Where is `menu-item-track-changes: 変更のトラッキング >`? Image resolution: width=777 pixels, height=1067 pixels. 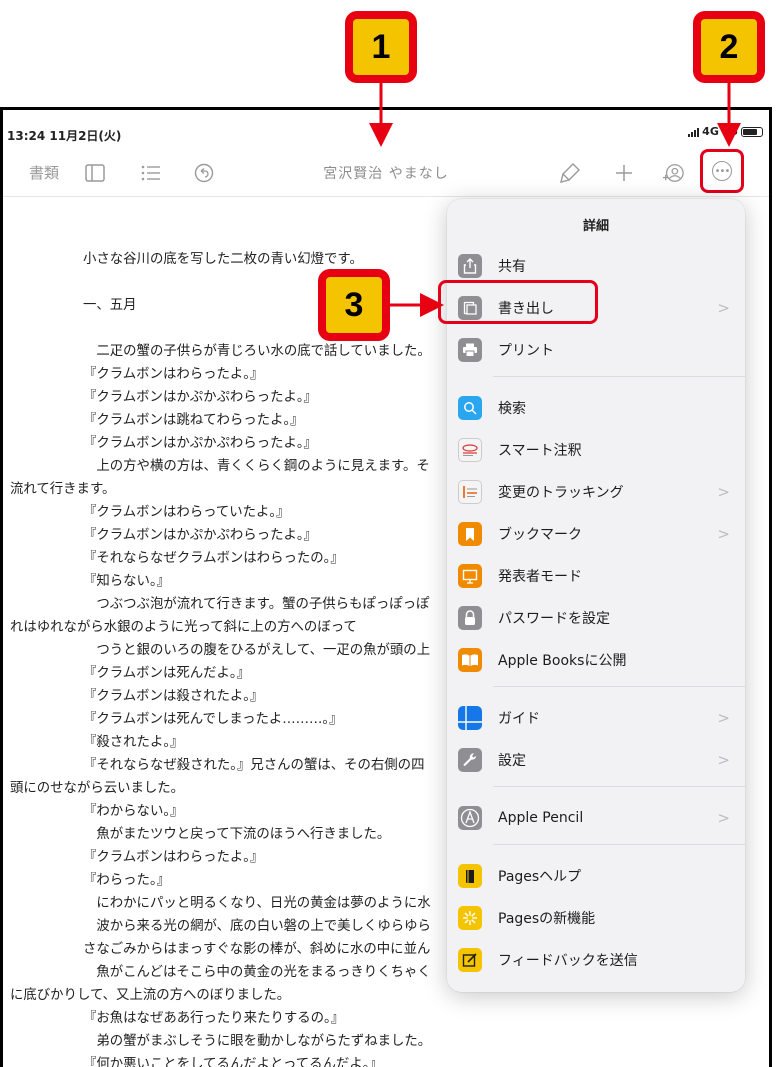
menu-item-track-changes: 変更のトラッキング > is located at coordinates (596, 492).